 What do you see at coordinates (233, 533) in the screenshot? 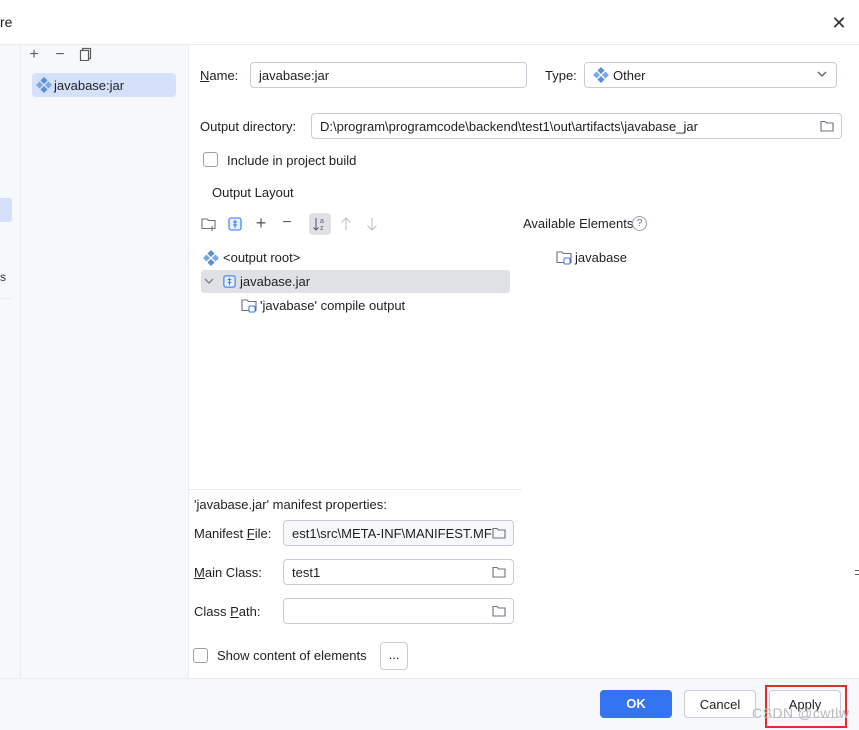
I see `manifest-file-label: Manifest File:` at bounding box center [233, 533].